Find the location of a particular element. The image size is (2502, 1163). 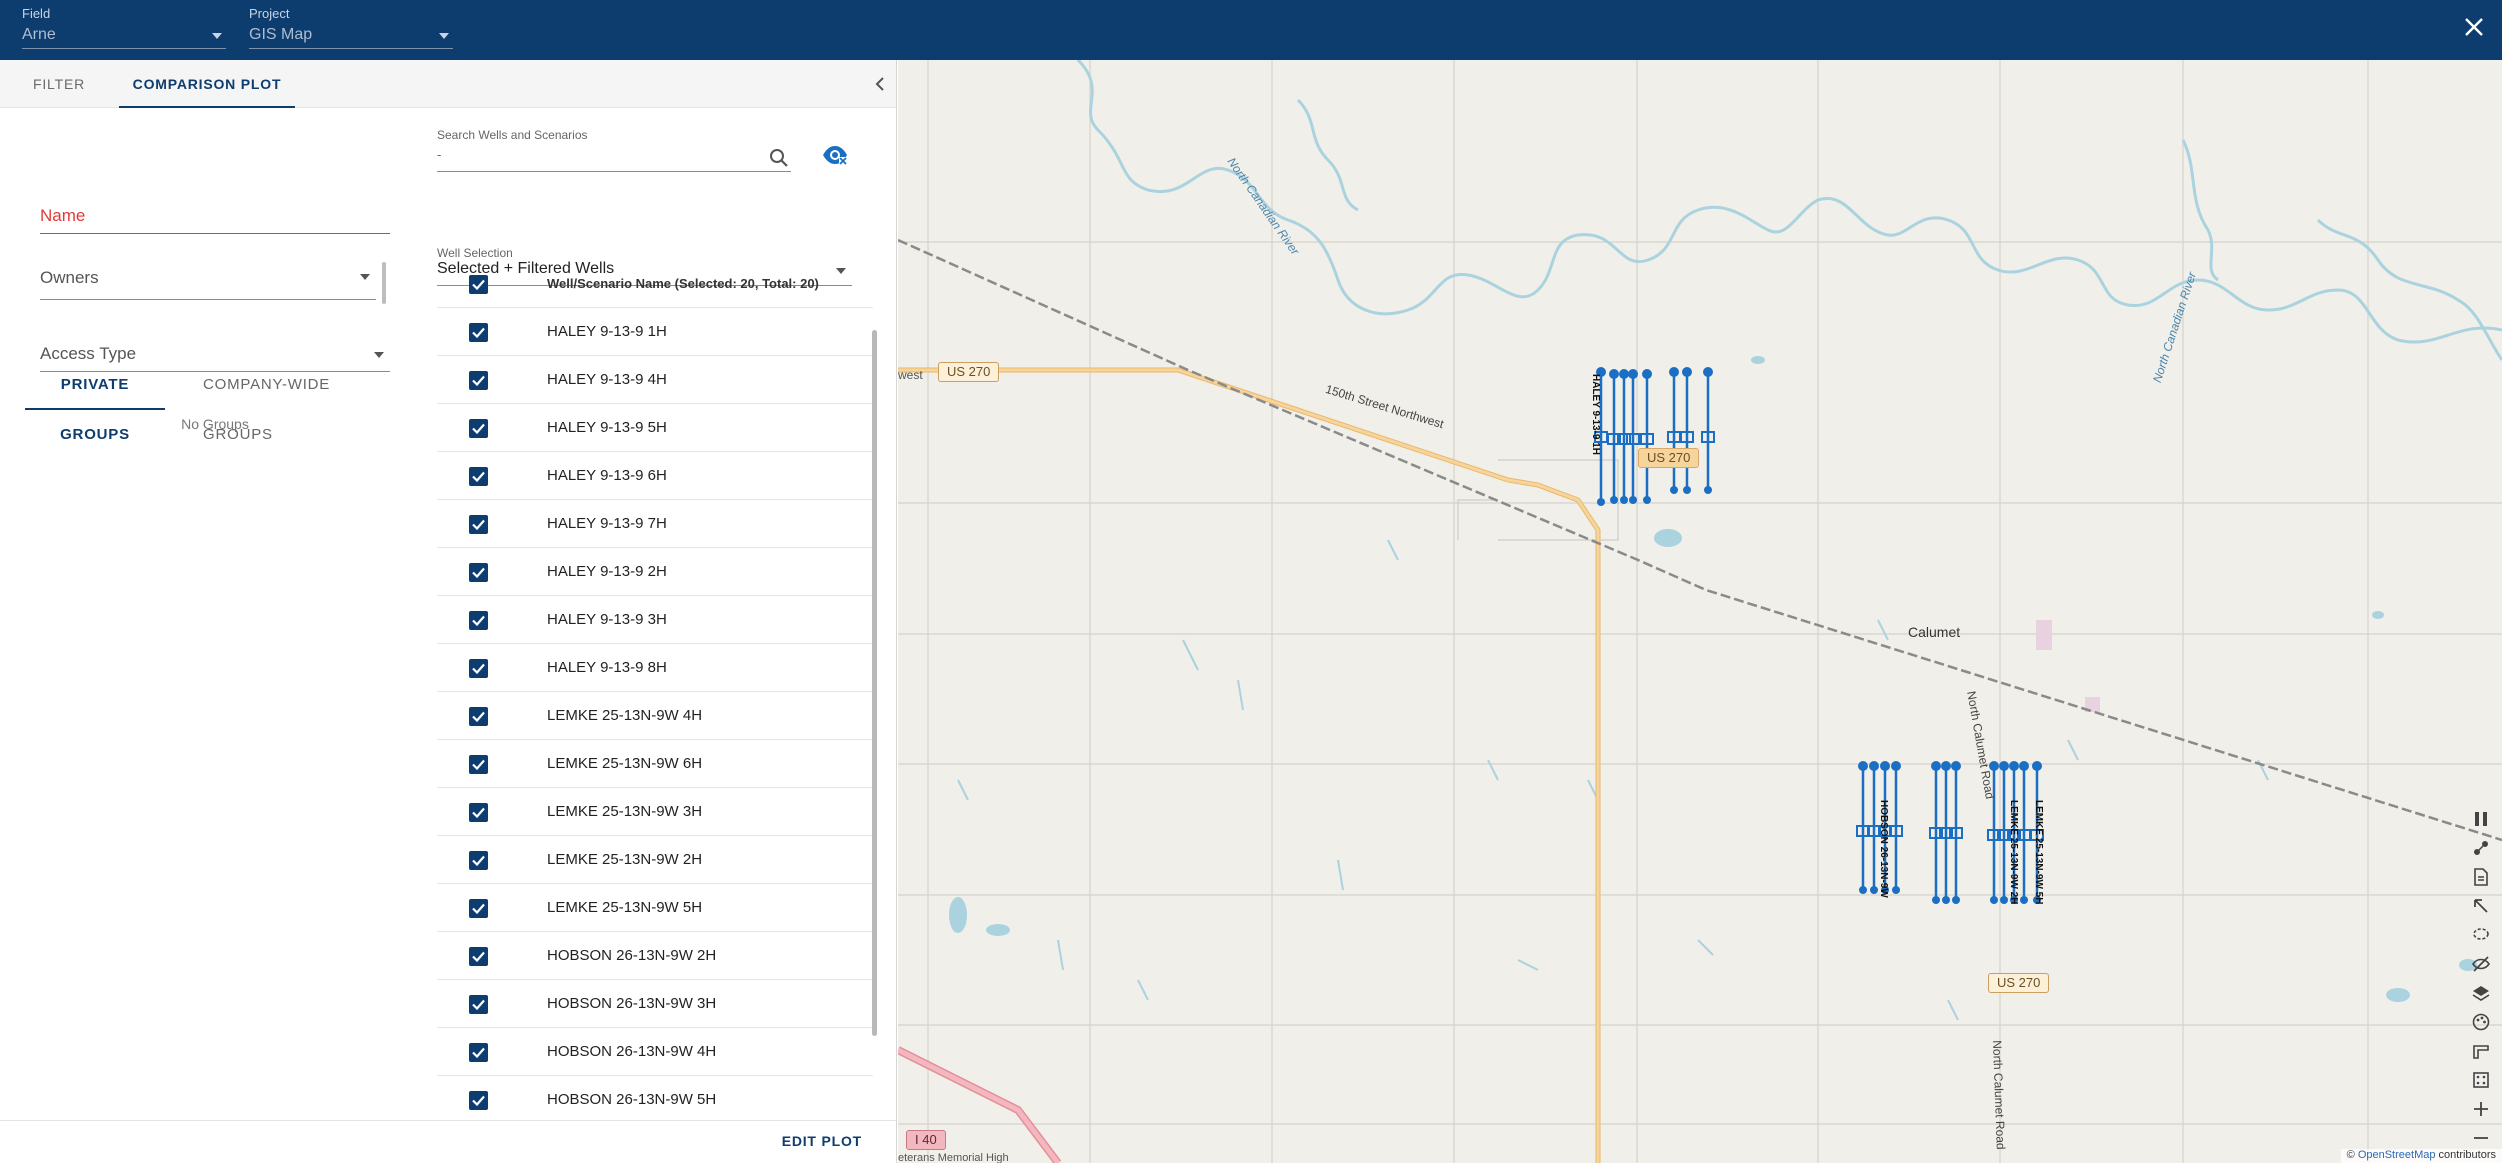

map-toolbar is located at coordinates (2481, 984).